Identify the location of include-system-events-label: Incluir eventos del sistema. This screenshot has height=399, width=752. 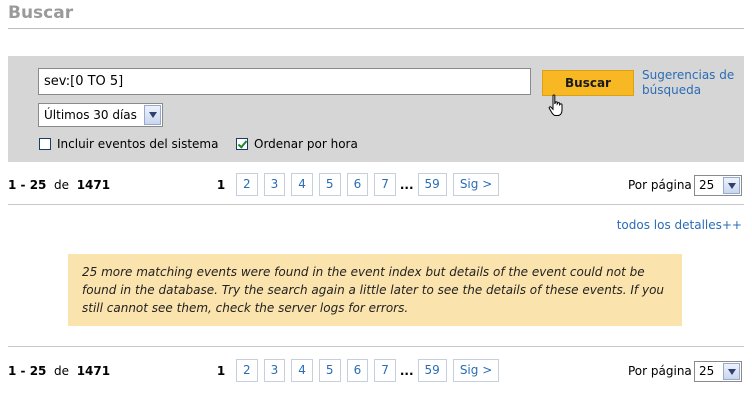
(138, 144).